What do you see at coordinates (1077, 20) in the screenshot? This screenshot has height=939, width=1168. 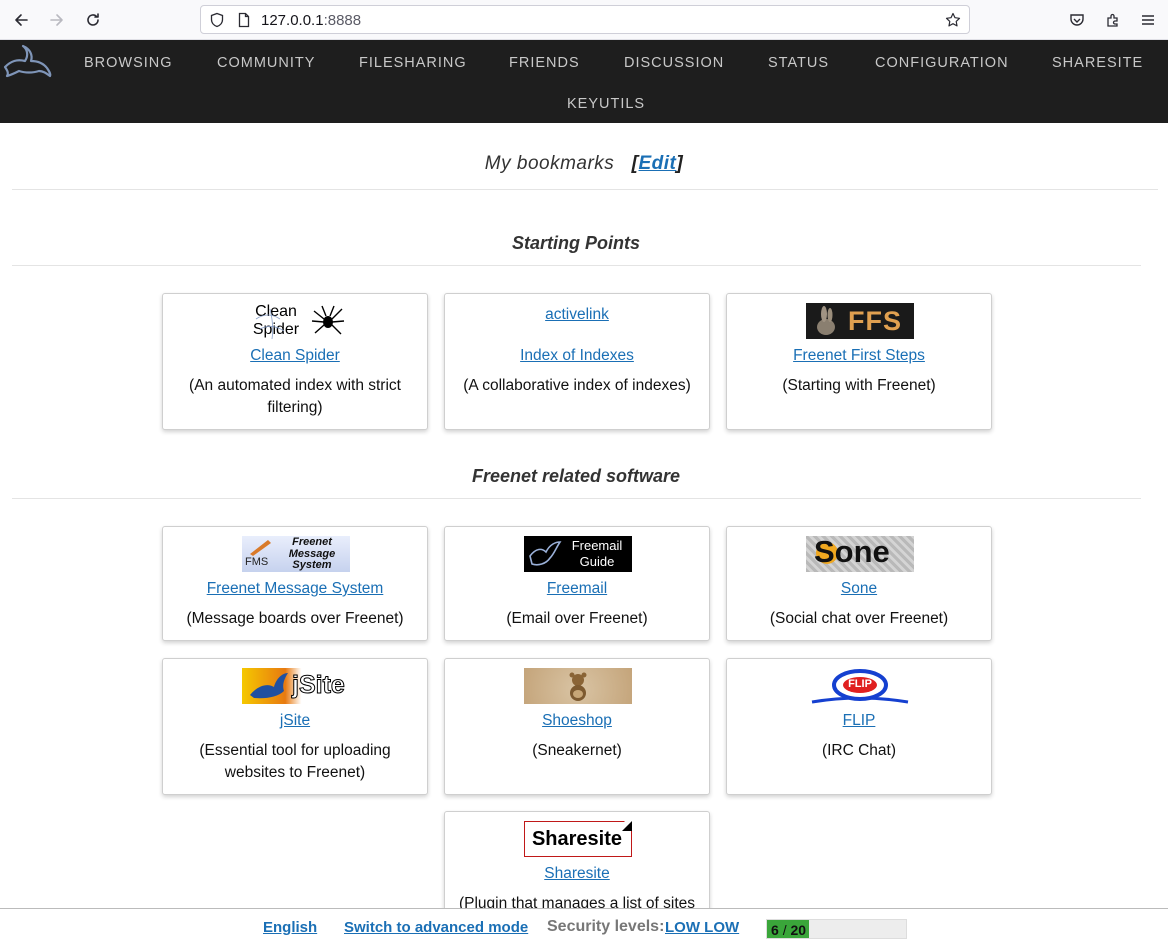 I see `pocket-icon` at bounding box center [1077, 20].